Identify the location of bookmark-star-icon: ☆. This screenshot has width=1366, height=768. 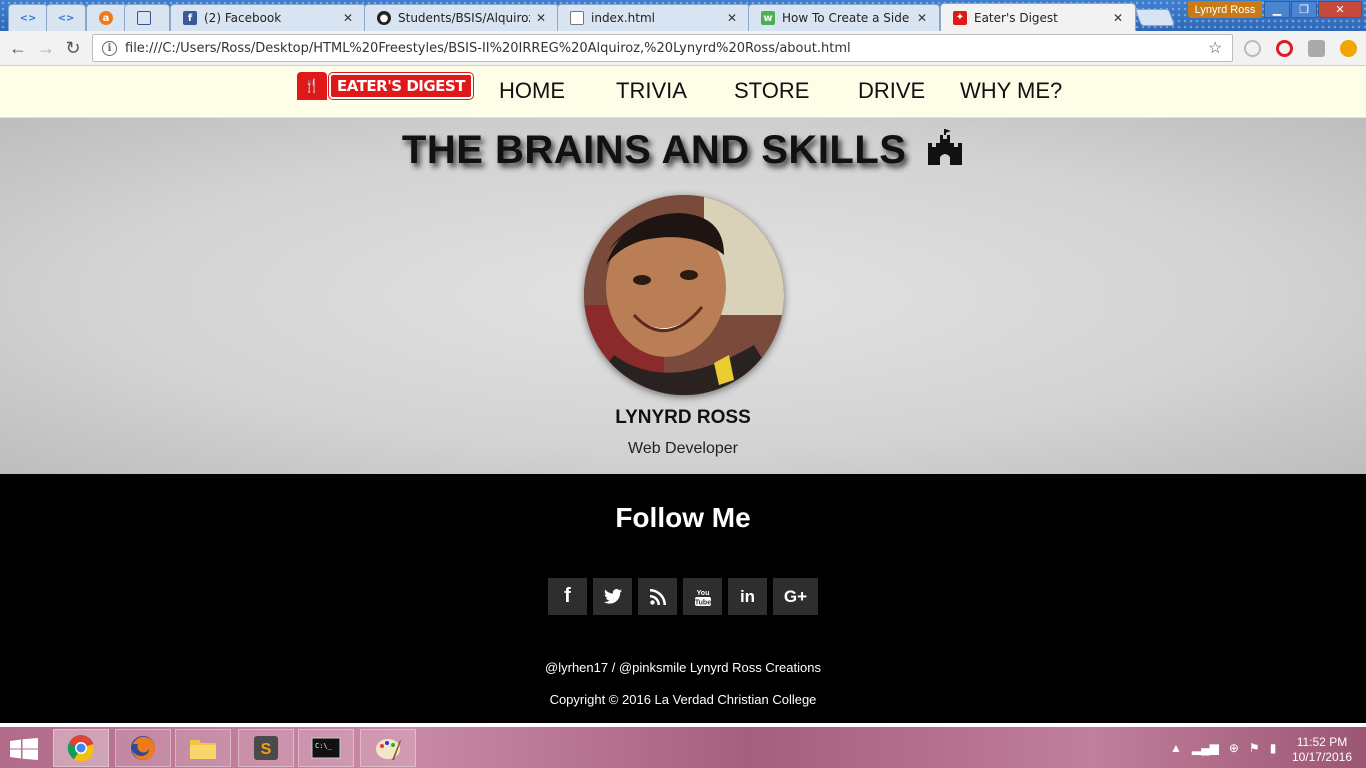
(1220, 48).